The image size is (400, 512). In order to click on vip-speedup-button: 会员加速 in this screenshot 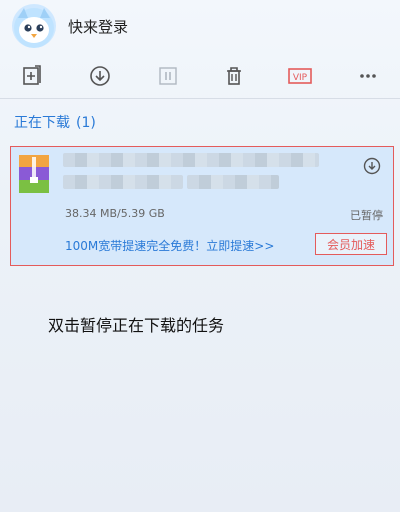, I will do `click(351, 244)`.